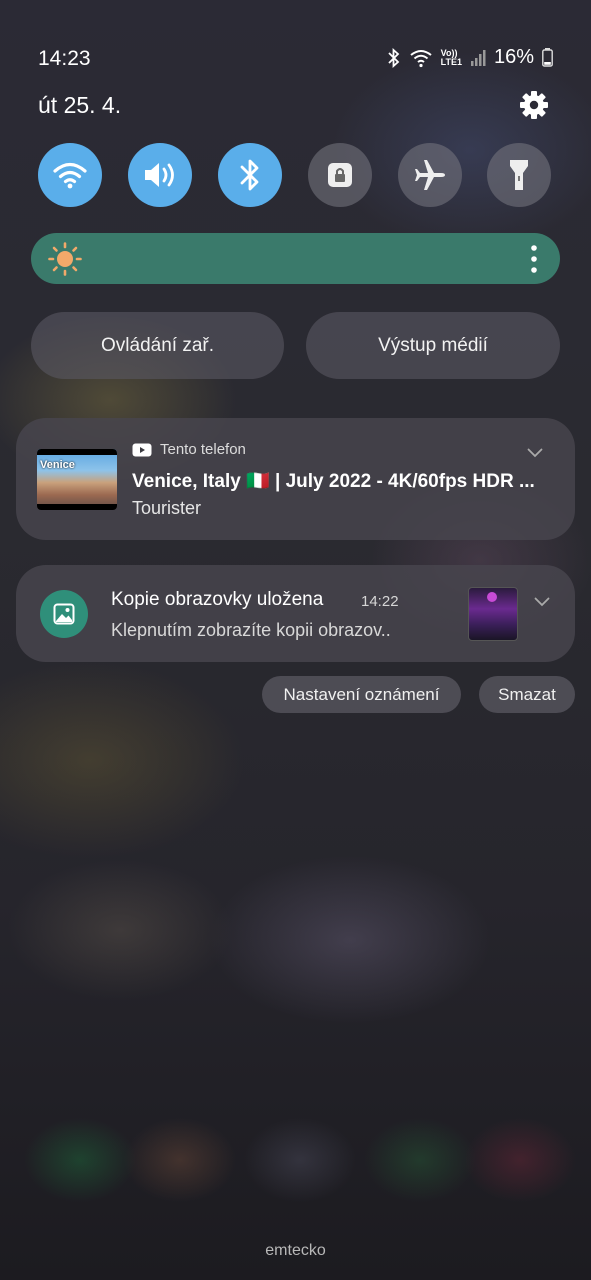 The image size is (591, 1280). I want to click on sound-toggle, so click(160, 175).